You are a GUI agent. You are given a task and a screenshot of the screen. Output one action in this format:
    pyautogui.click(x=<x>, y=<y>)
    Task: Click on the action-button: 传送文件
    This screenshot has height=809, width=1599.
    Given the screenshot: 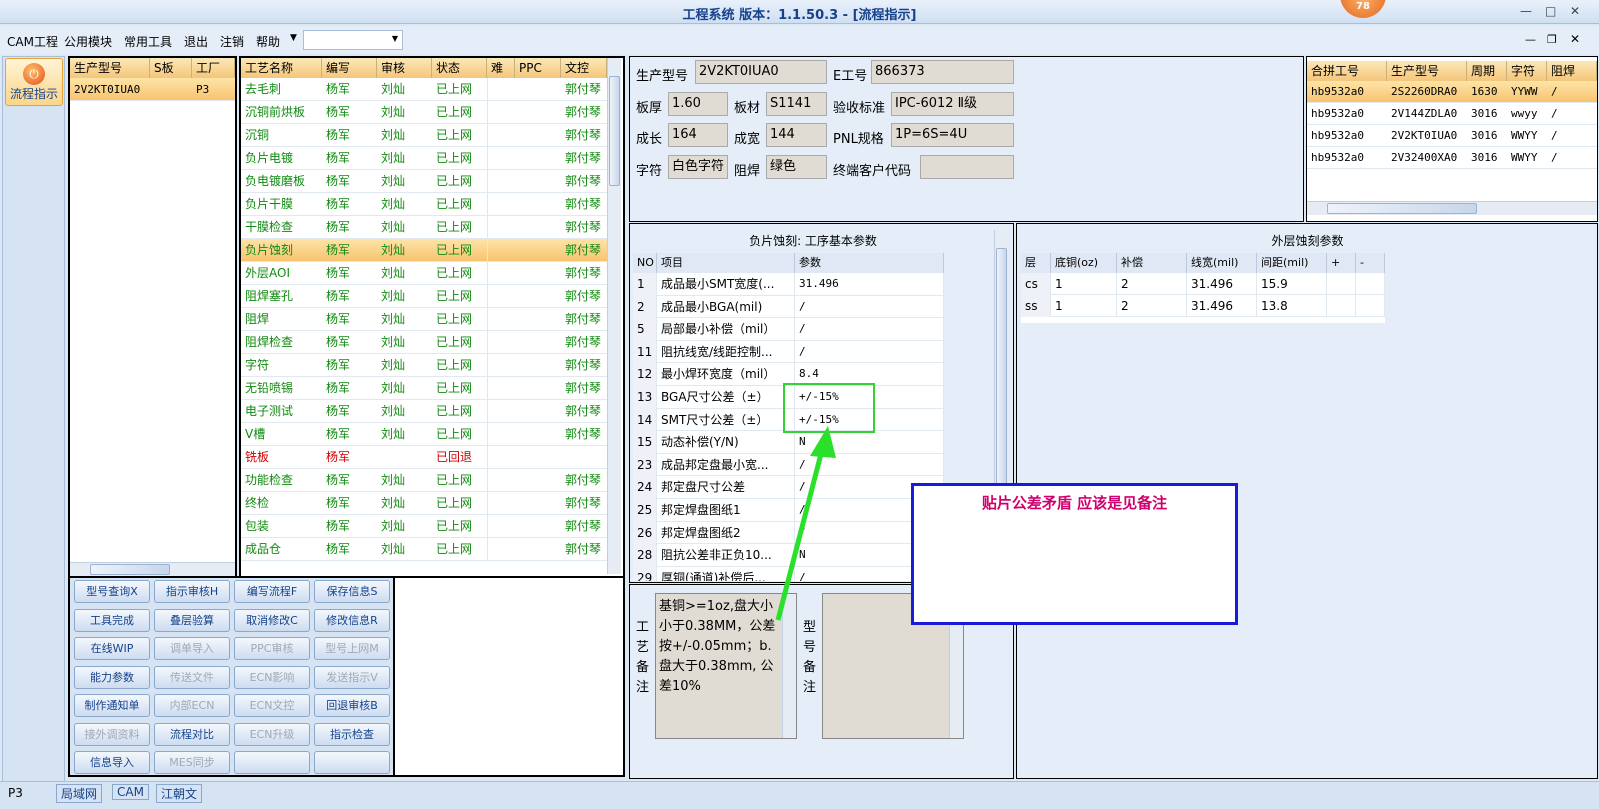 What is the action you would take?
    pyautogui.click(x=192, y=677)
    